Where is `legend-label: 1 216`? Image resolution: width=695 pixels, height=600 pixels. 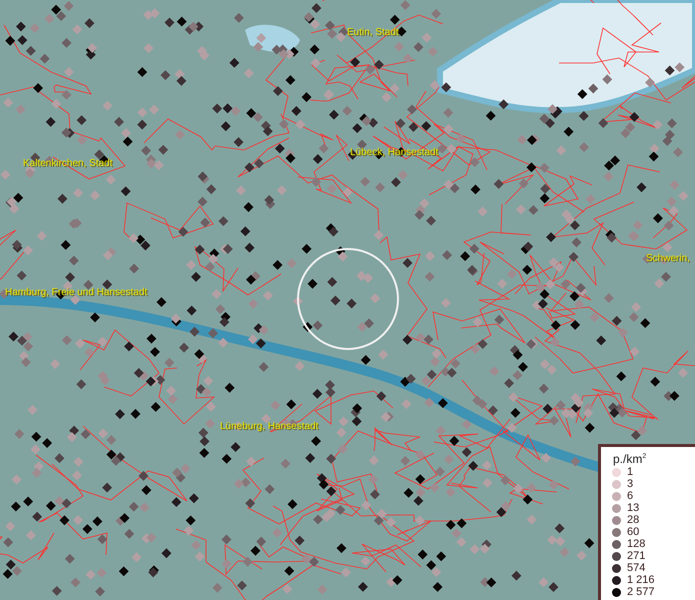
legend-label: 1 216 is located at coordinates (641, 580).